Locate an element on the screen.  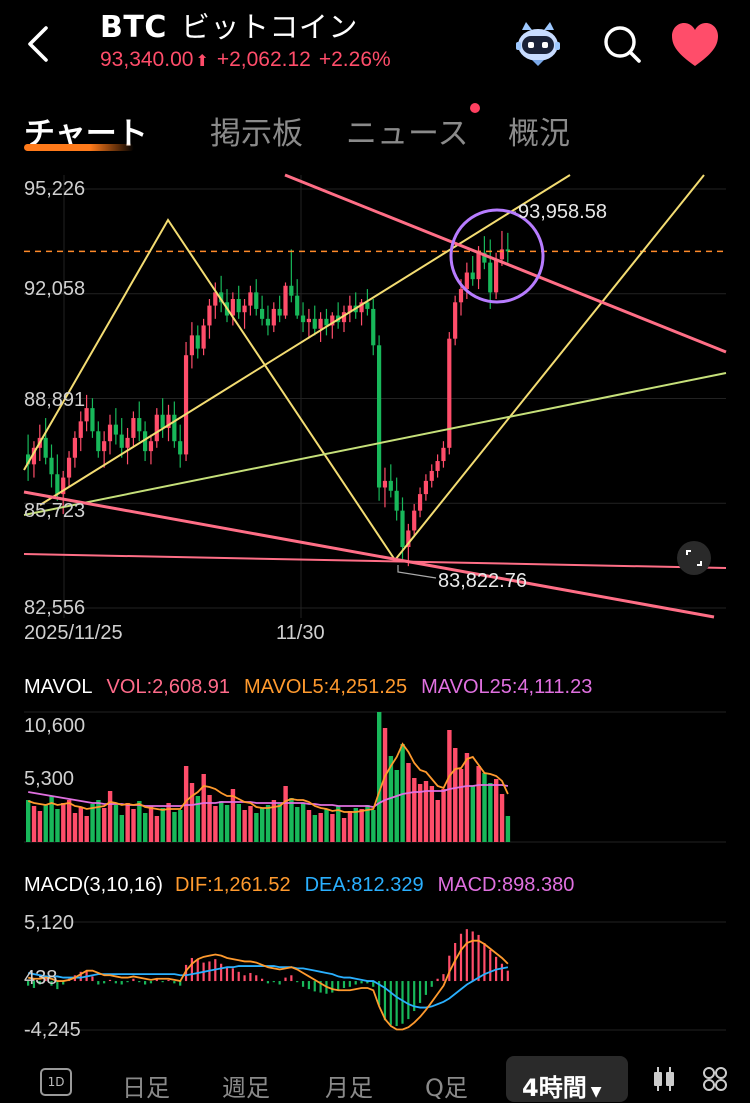
timeframe-monthly: 月足 is located at coordinates (349, 1085).